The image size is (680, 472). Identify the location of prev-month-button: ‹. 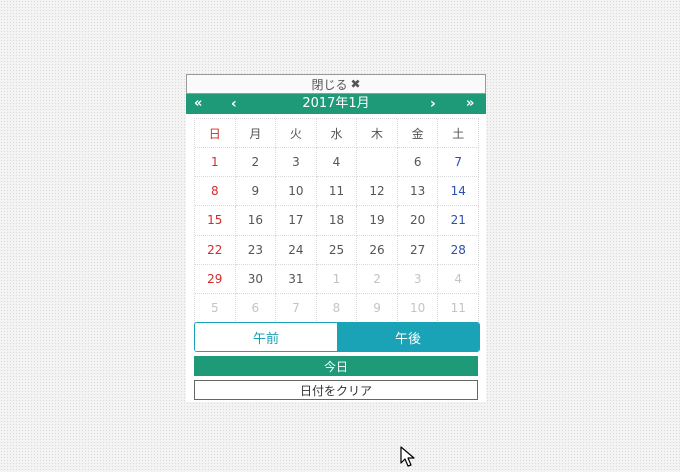
(234, 104).